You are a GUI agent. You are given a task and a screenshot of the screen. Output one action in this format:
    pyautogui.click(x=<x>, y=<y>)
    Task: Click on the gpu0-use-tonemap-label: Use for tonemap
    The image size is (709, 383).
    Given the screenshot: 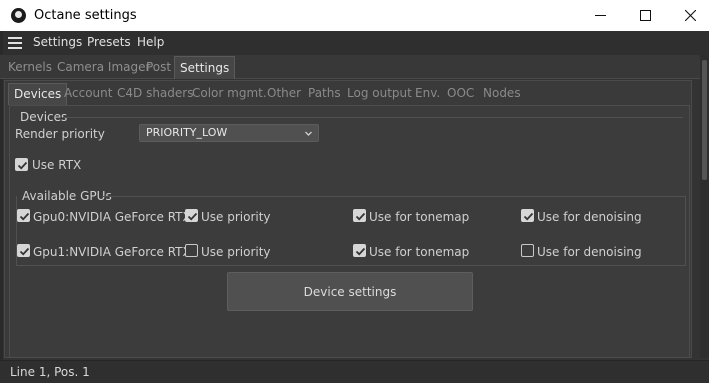 What is the action you would take?
    pyautogui.click(x=419, y=217)
    